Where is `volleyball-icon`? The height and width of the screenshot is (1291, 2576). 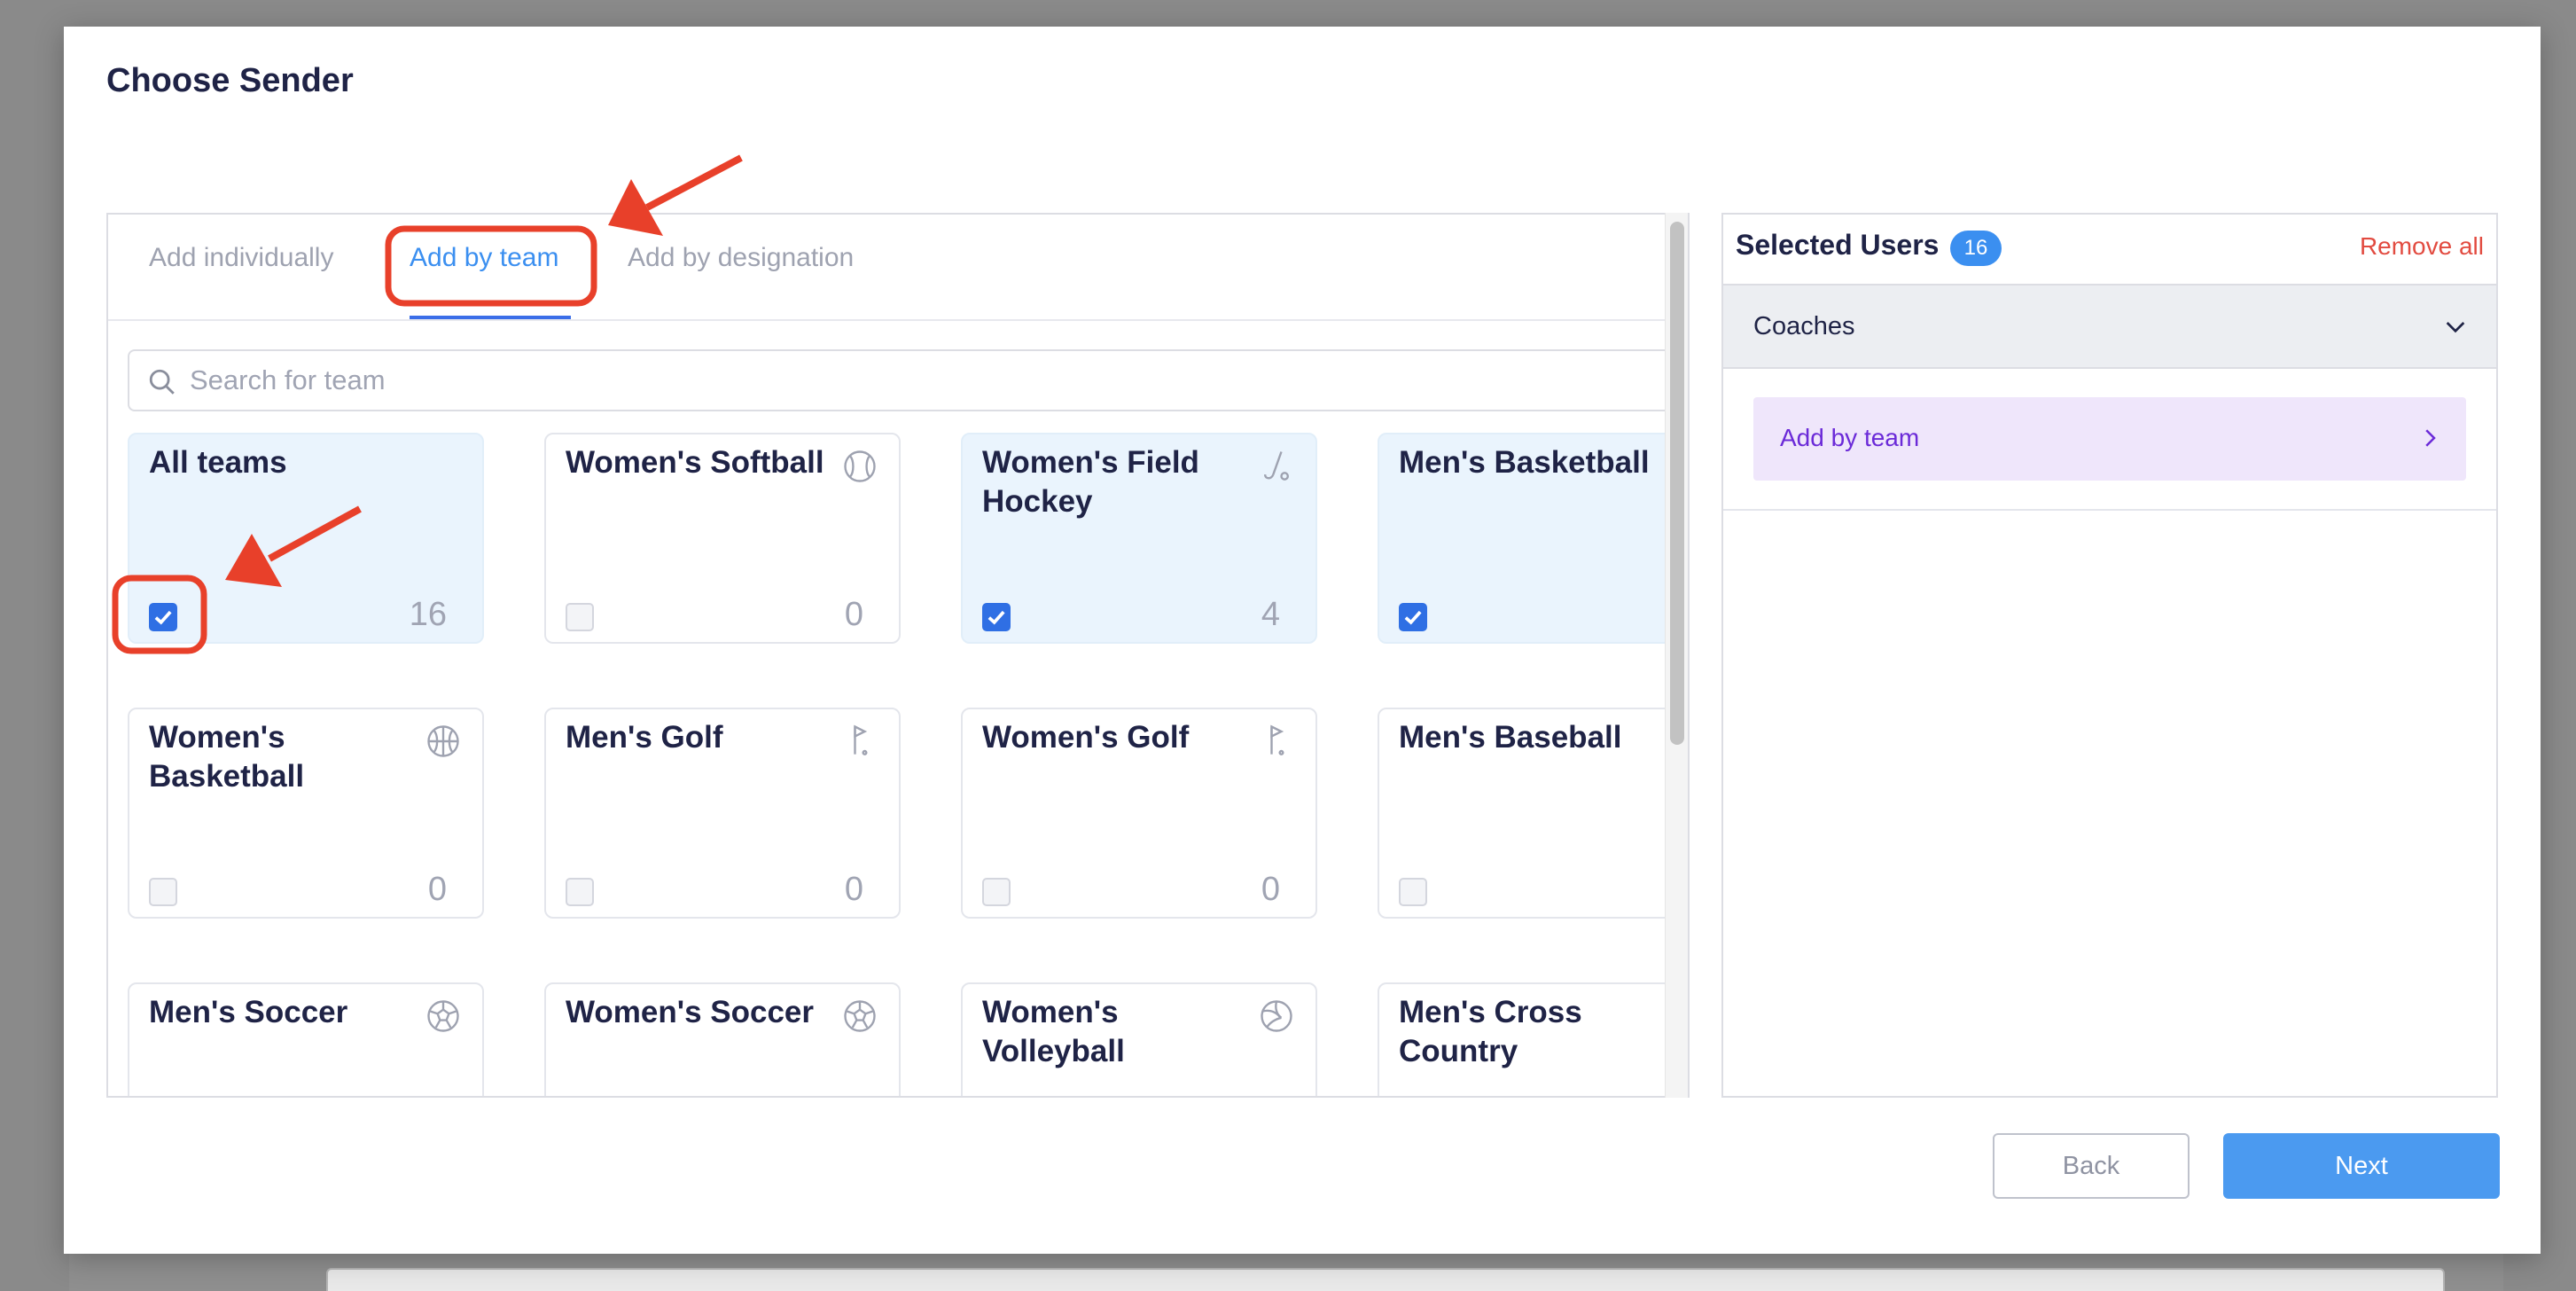 volleyball-icon is located at coordinates (1276, 1016).